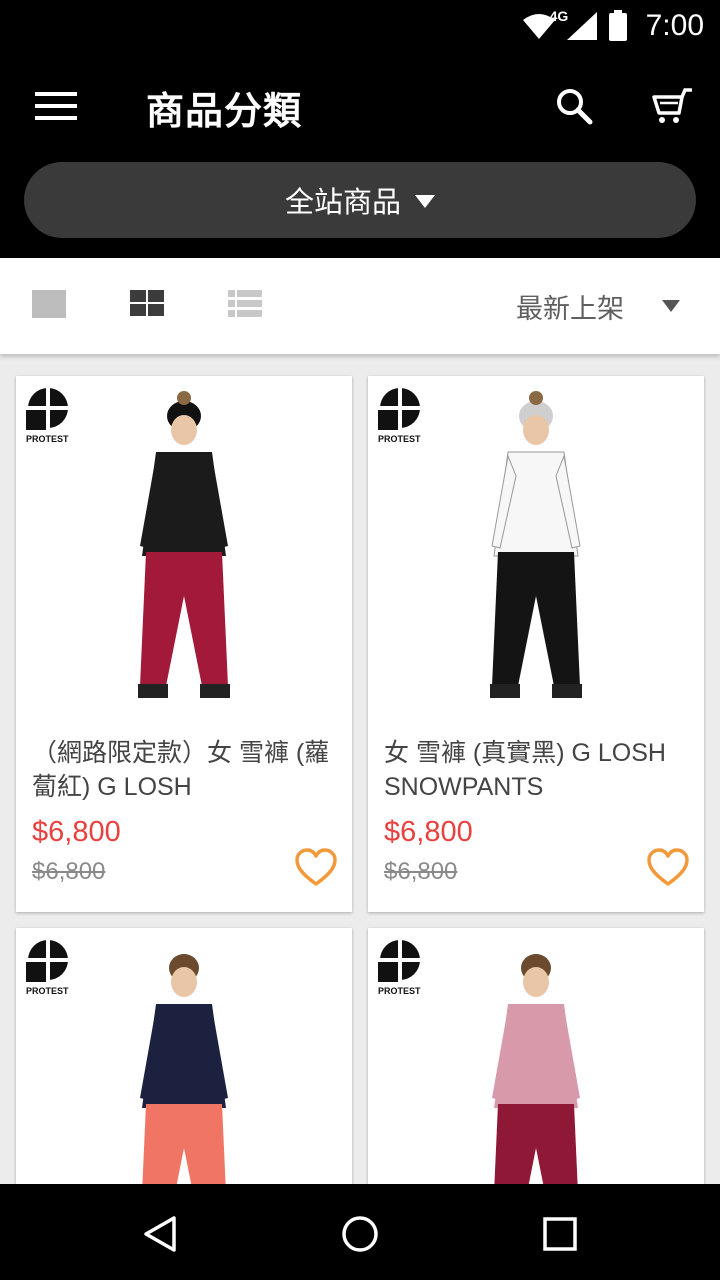 The height and width of the screenshot is (1280, 720). I want to click on sort-selector-label: 最新上架, so click(570, 309).